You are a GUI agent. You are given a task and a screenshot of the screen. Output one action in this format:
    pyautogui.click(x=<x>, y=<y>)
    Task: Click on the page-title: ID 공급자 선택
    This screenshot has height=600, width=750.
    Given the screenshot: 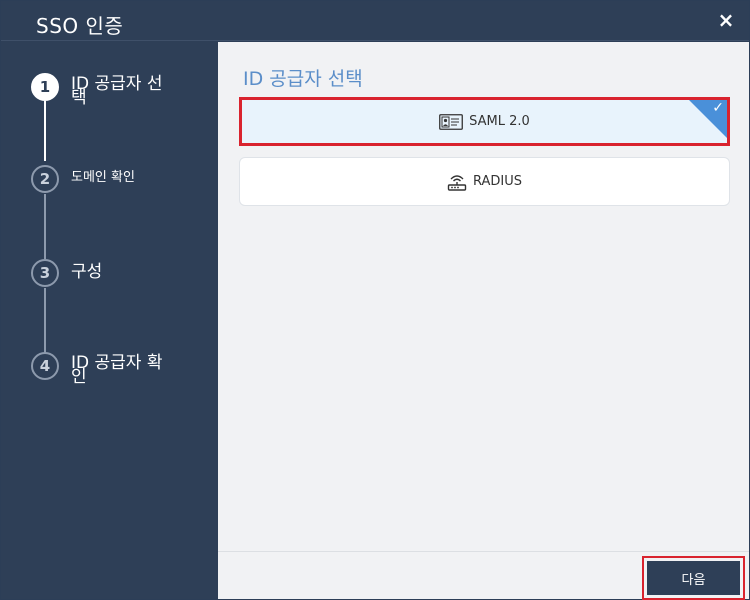 What is the action you would take?
    pyautogui.click(x=303, y=79)
    